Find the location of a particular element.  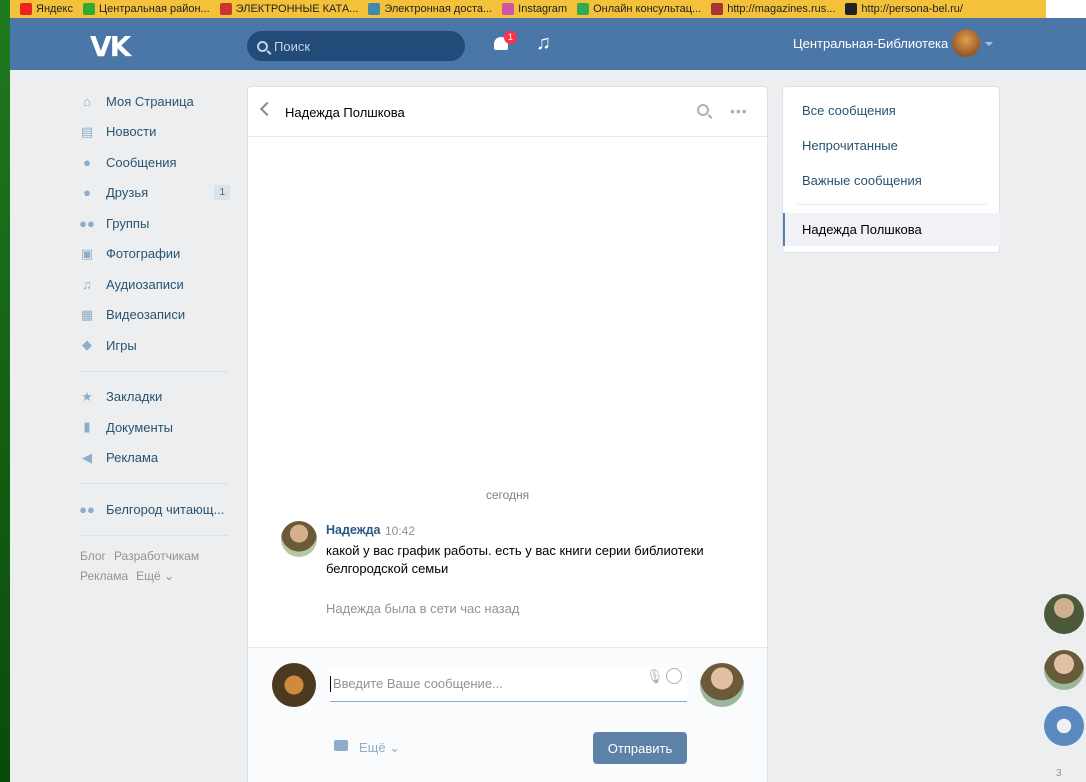

search-placeholder: Поиск is located at coordinates (292, 46).